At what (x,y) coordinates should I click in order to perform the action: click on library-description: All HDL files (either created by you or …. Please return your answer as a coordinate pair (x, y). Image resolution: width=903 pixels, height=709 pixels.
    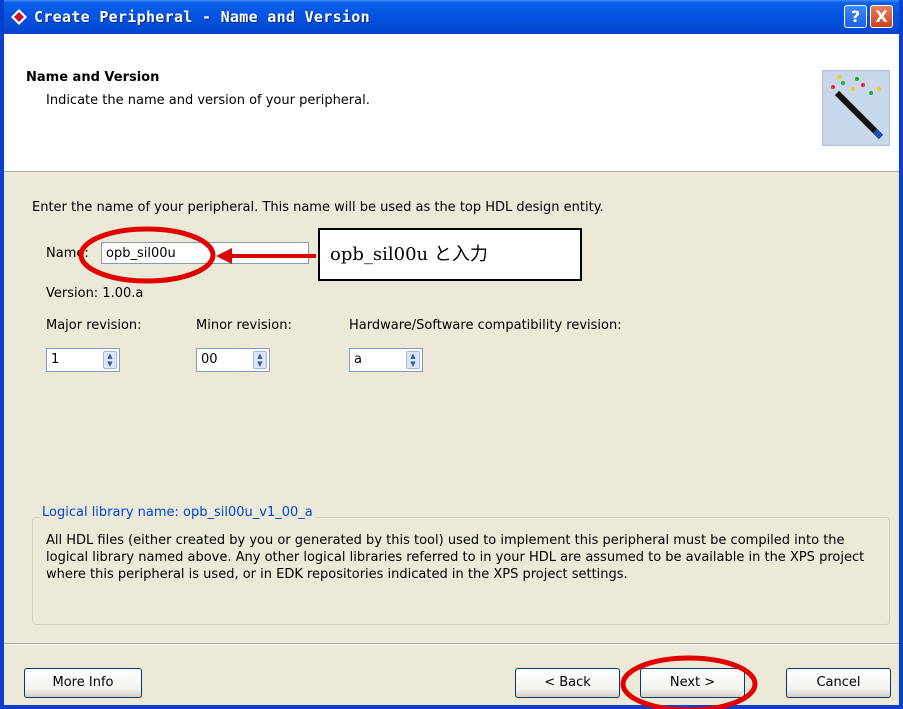
    Looking at the image, I should click on (455, 557).